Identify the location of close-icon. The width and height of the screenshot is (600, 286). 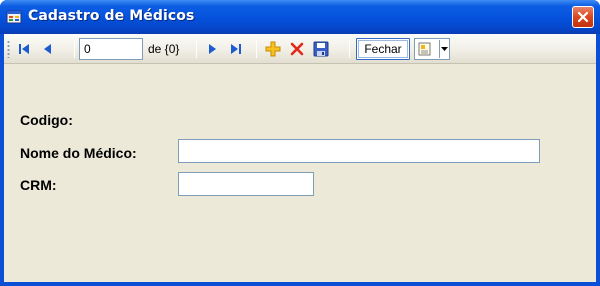
(583, 17).